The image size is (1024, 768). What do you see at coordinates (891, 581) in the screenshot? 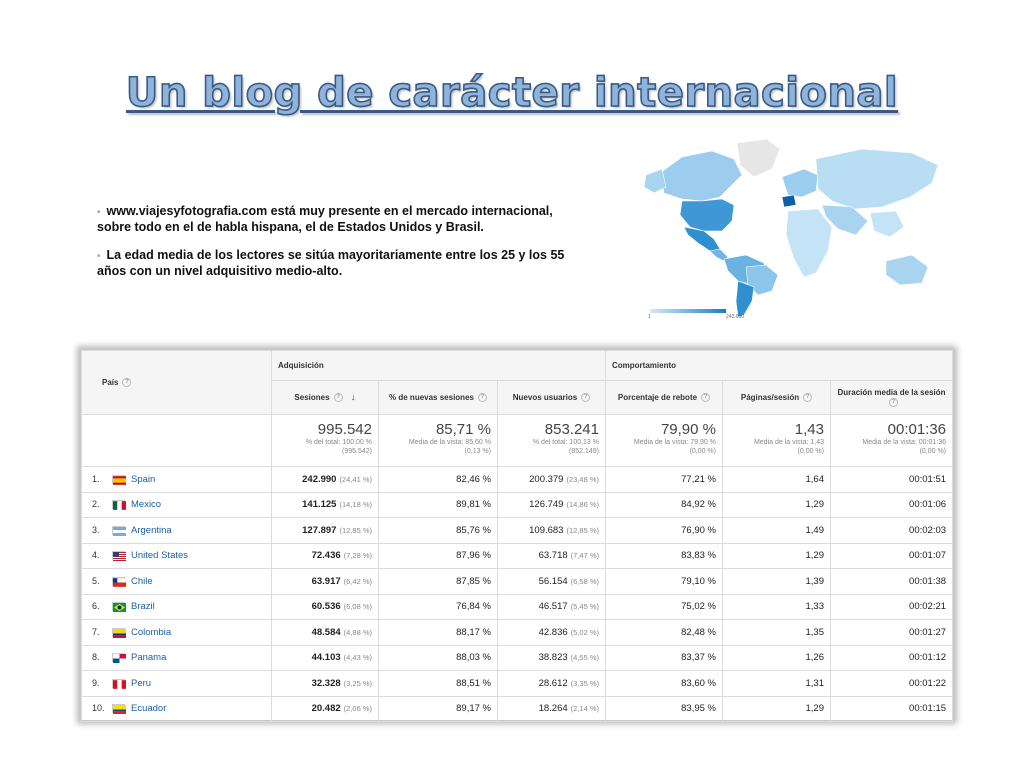
I see `duracion-cell: 00:01:38` at bounding box center [891, 581].